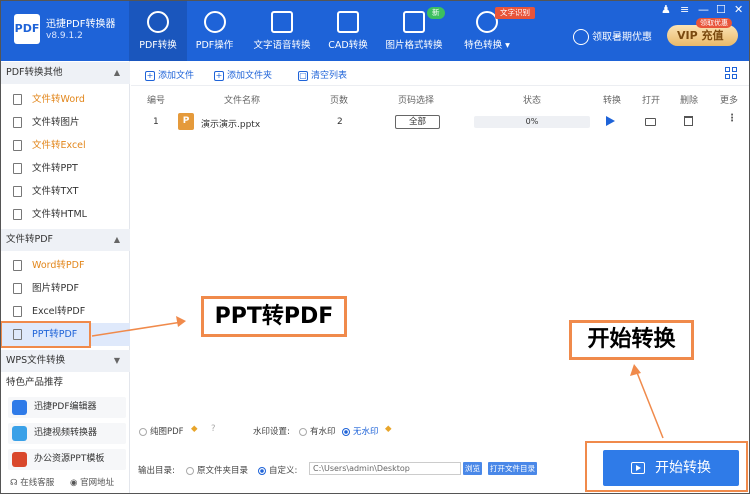 This screenshot has height=494, width=750. Describe the element at coordinates (243, 74) in the screenshot. I see `add-folder-button: + 添加文件夹` at that location.